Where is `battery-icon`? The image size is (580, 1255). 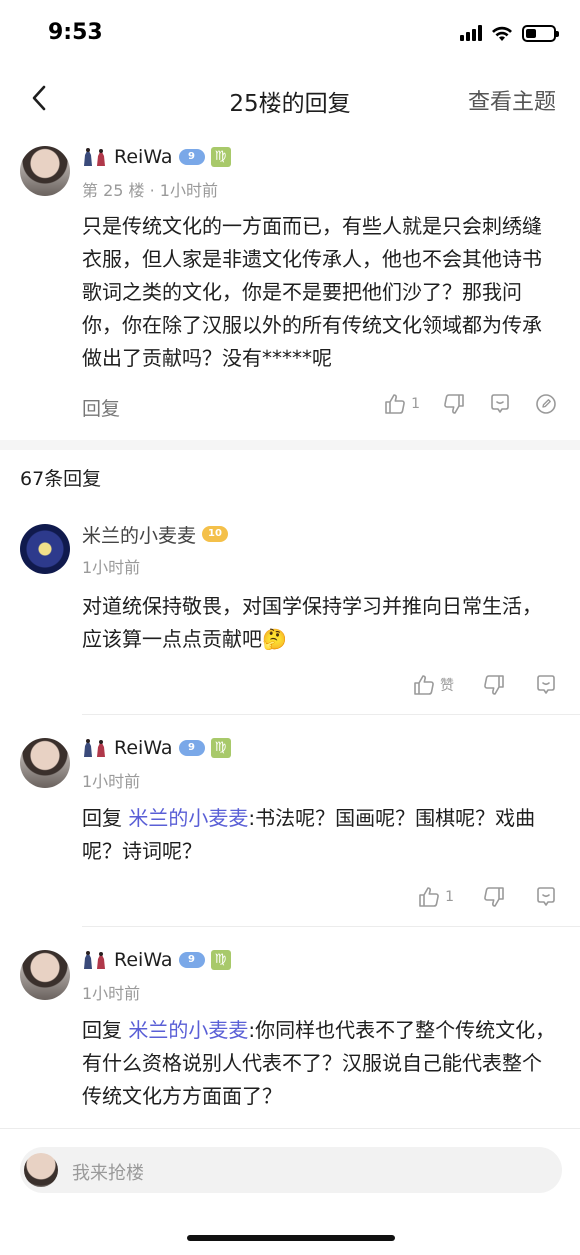 battery-icon is located at coordinates (540, 33).